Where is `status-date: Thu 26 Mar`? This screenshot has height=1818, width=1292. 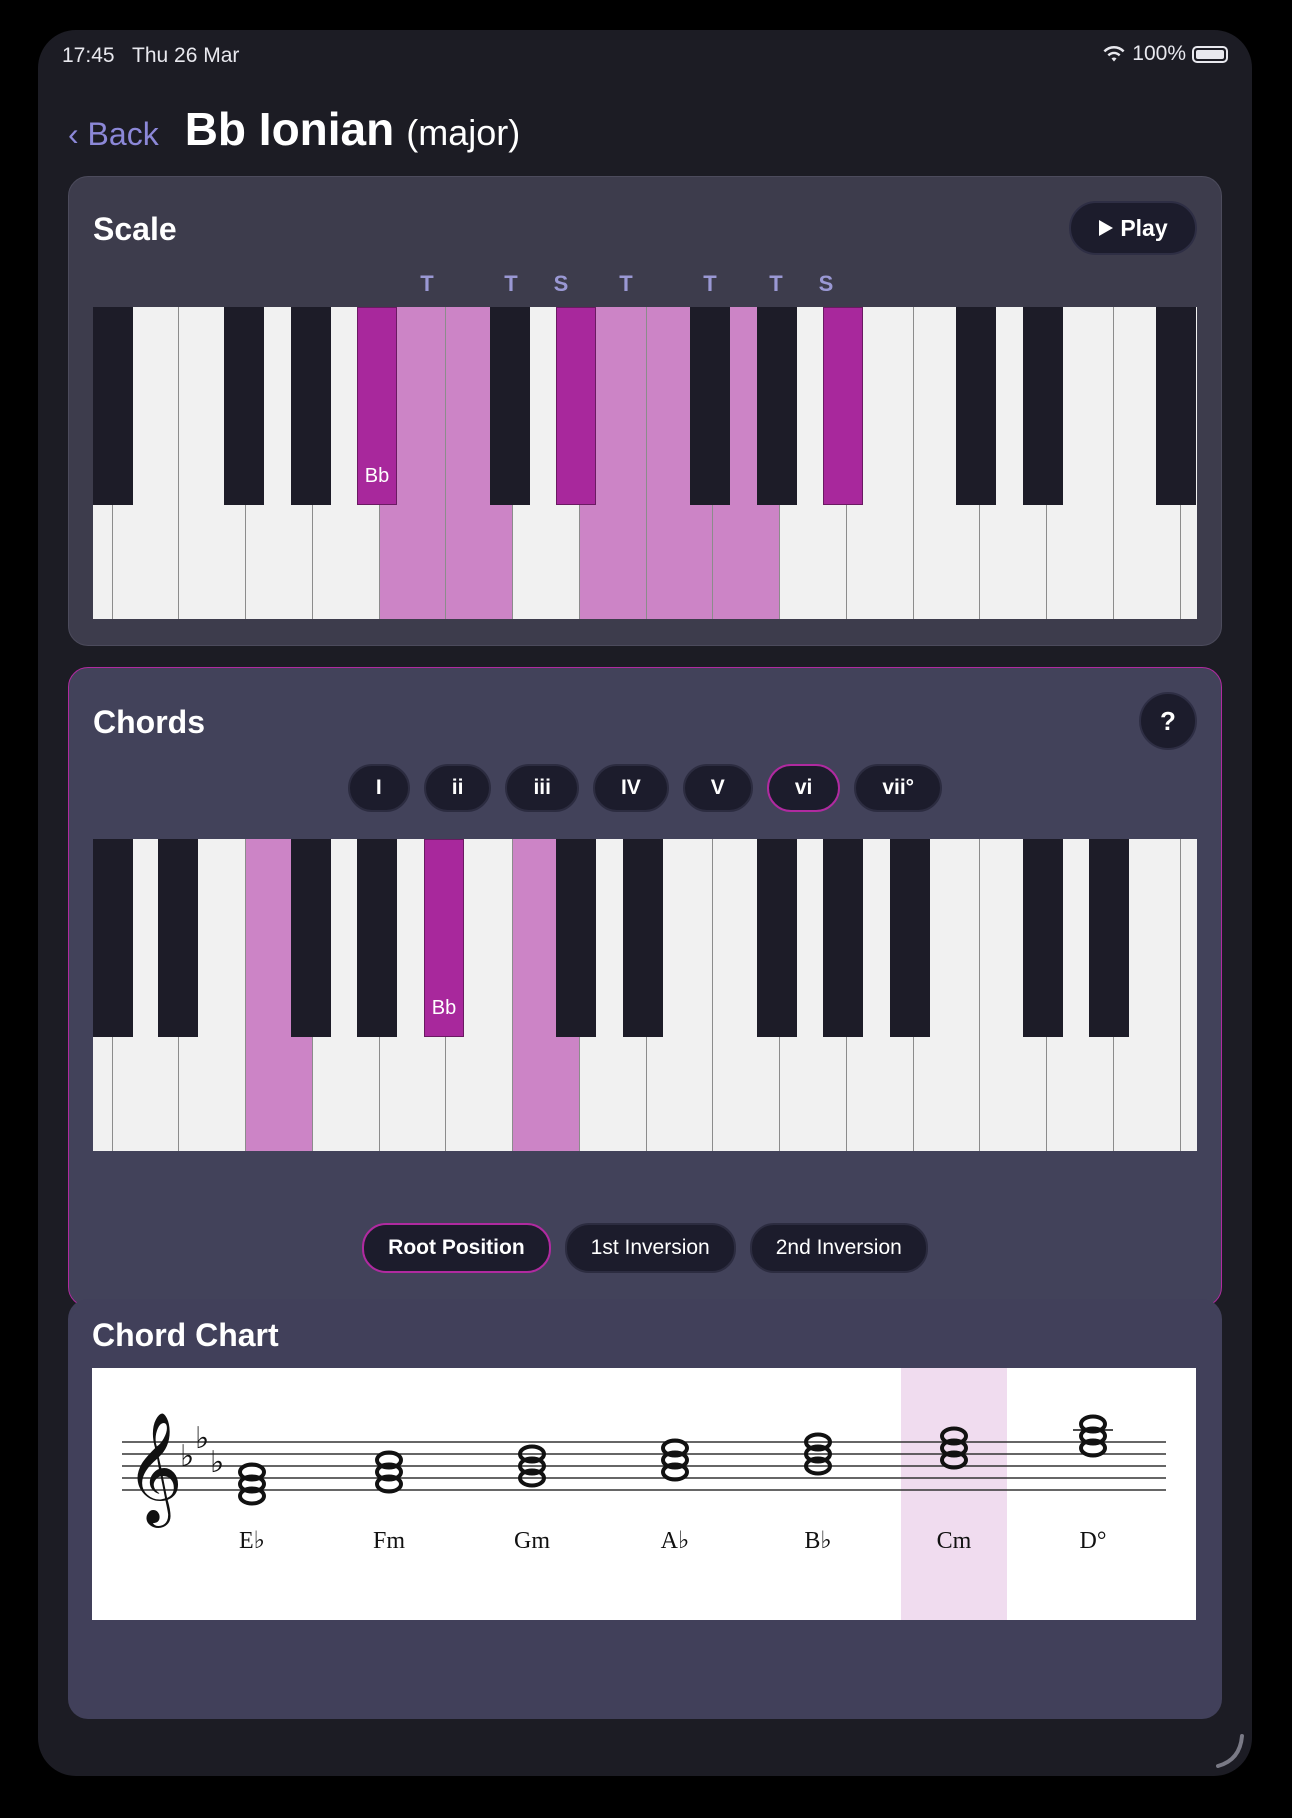
status-date: Thu 26 Mar is located at coordinates (186, 55).